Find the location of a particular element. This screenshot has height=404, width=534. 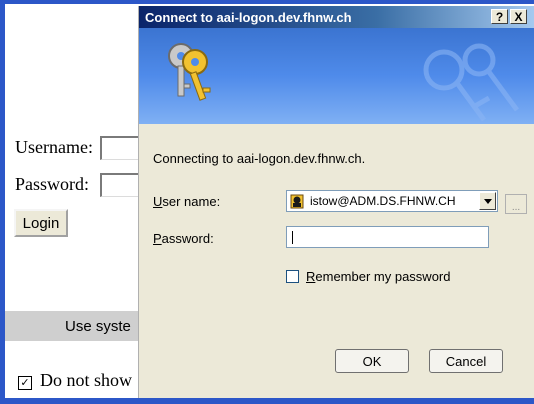

user-dropdown-button is located at coordinates (487, 201).